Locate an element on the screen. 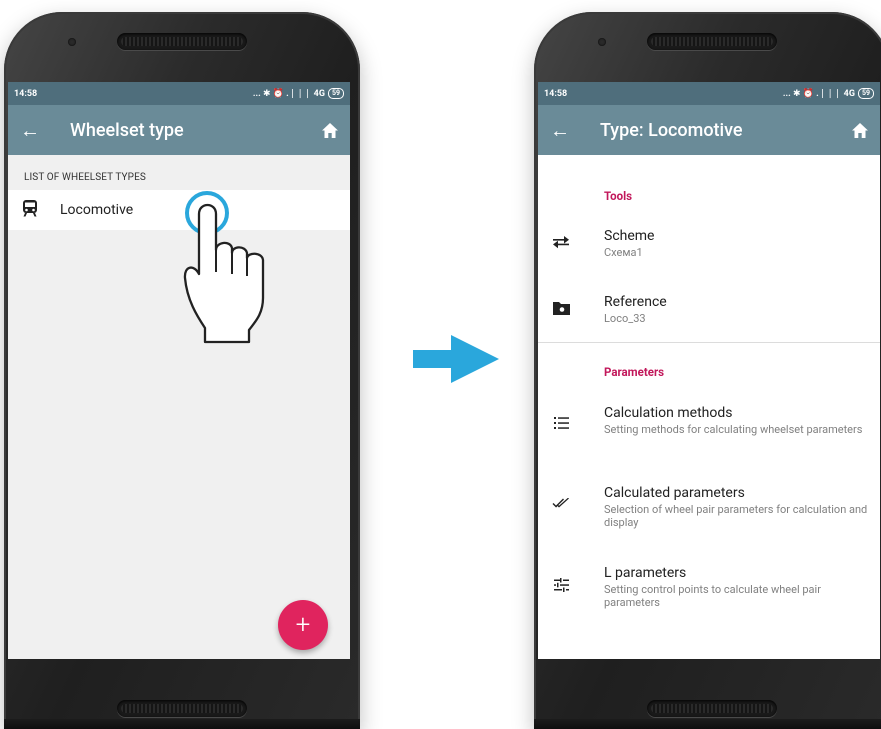 The width and height of the screenshot is (881, 729). list-header: LIST OF WHEELSET TYPES is located at coordinates (85, 177).